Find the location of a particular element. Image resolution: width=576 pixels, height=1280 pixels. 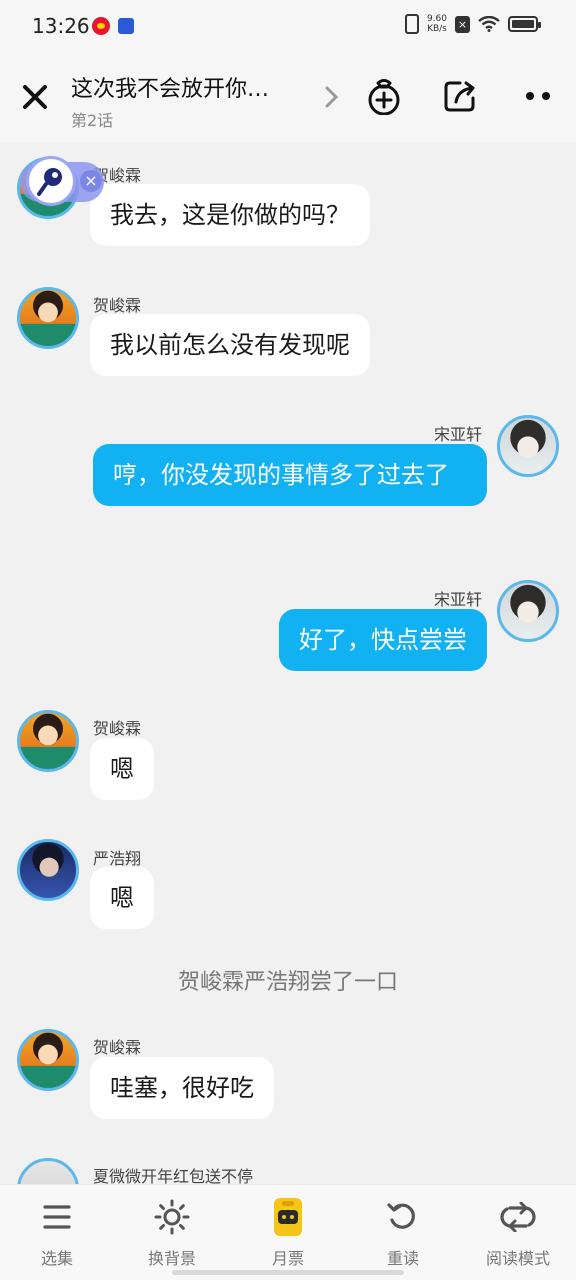

bottom-item-monthly-ticket: 月票 is located at coordinates (288, 1232).